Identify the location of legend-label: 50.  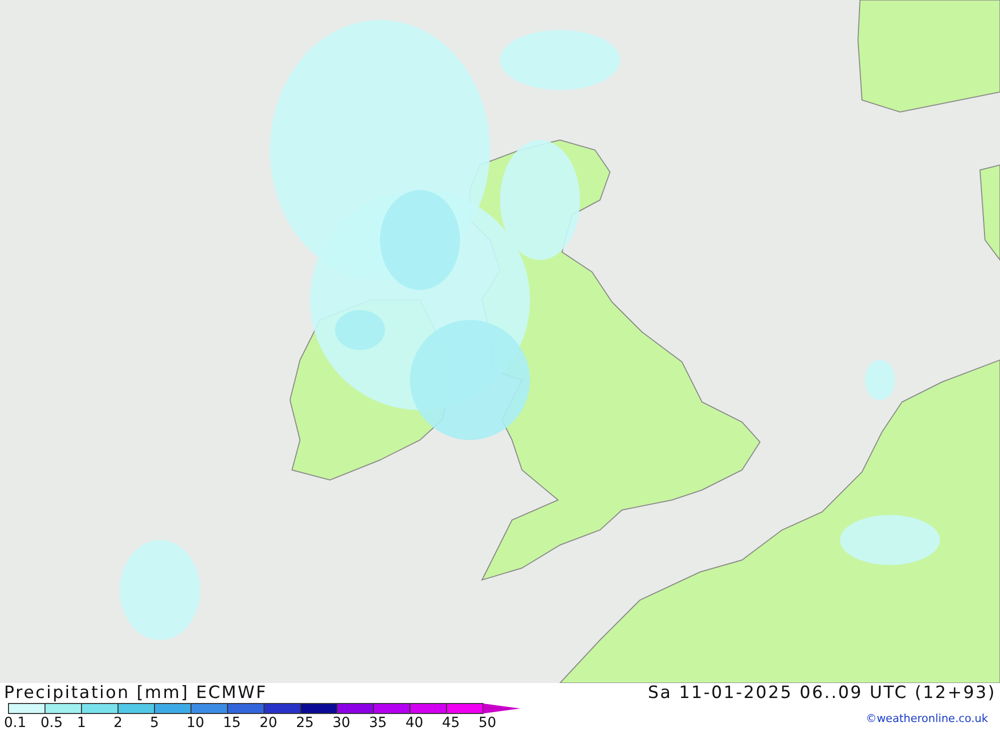
(487, 723).